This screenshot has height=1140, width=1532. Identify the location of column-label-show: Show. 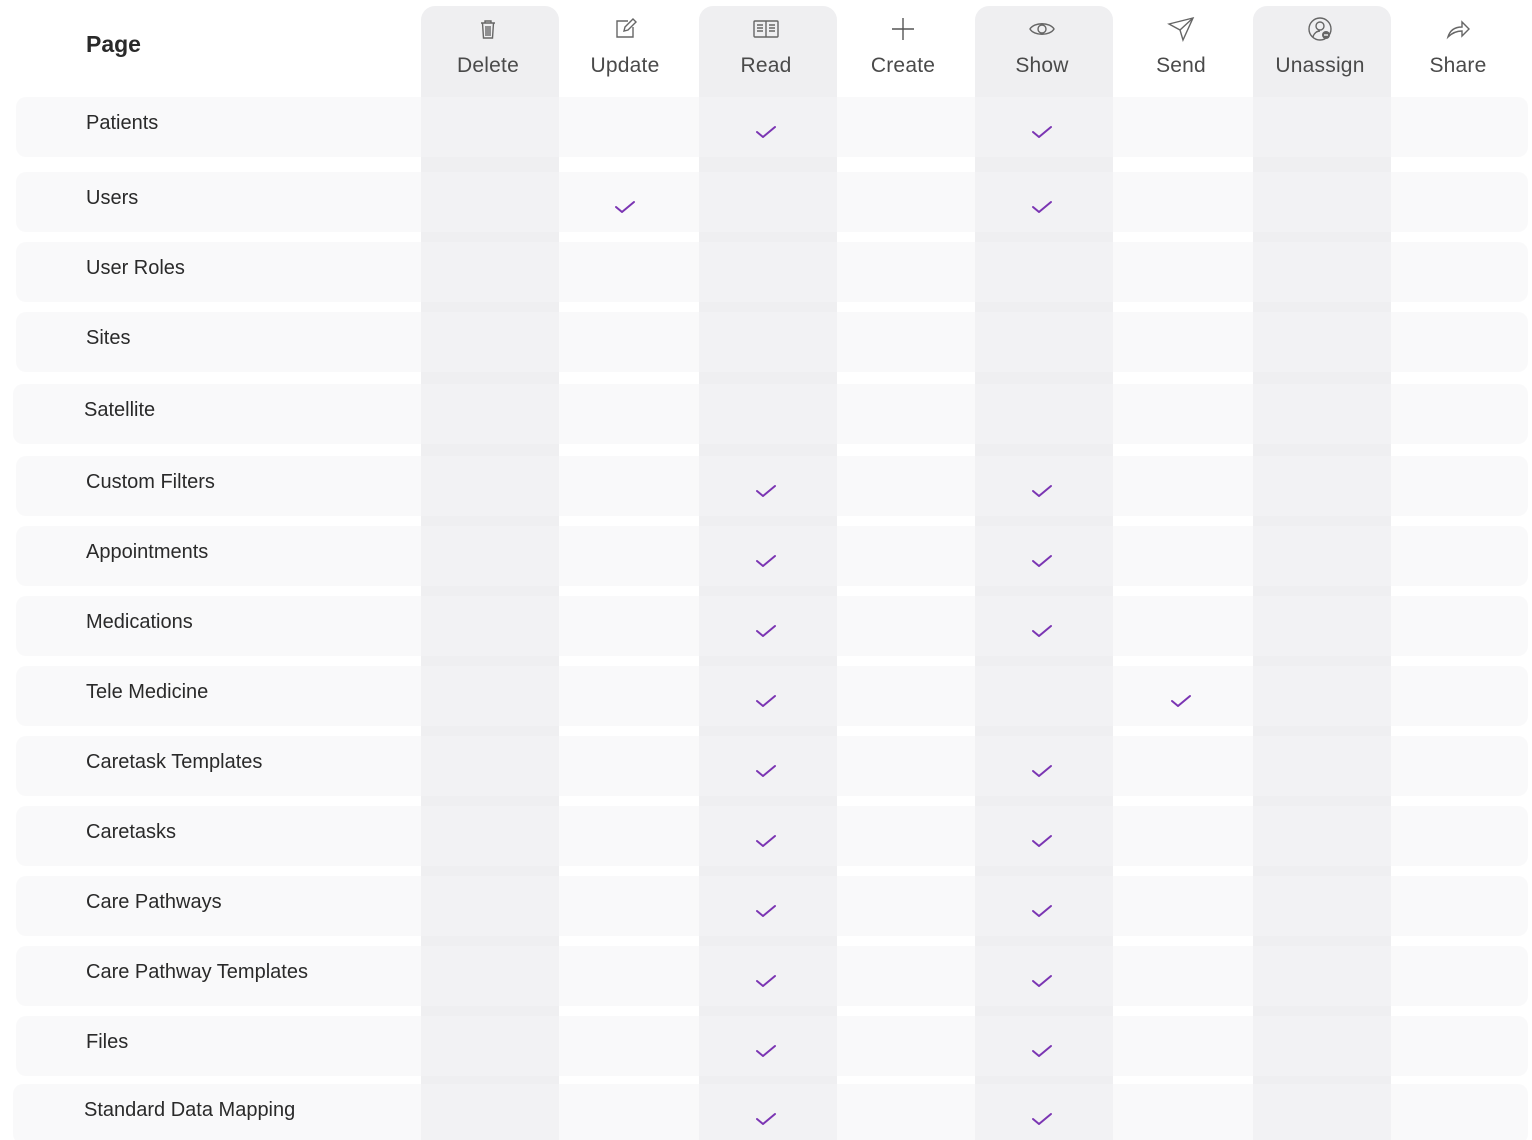
(1042, 65).